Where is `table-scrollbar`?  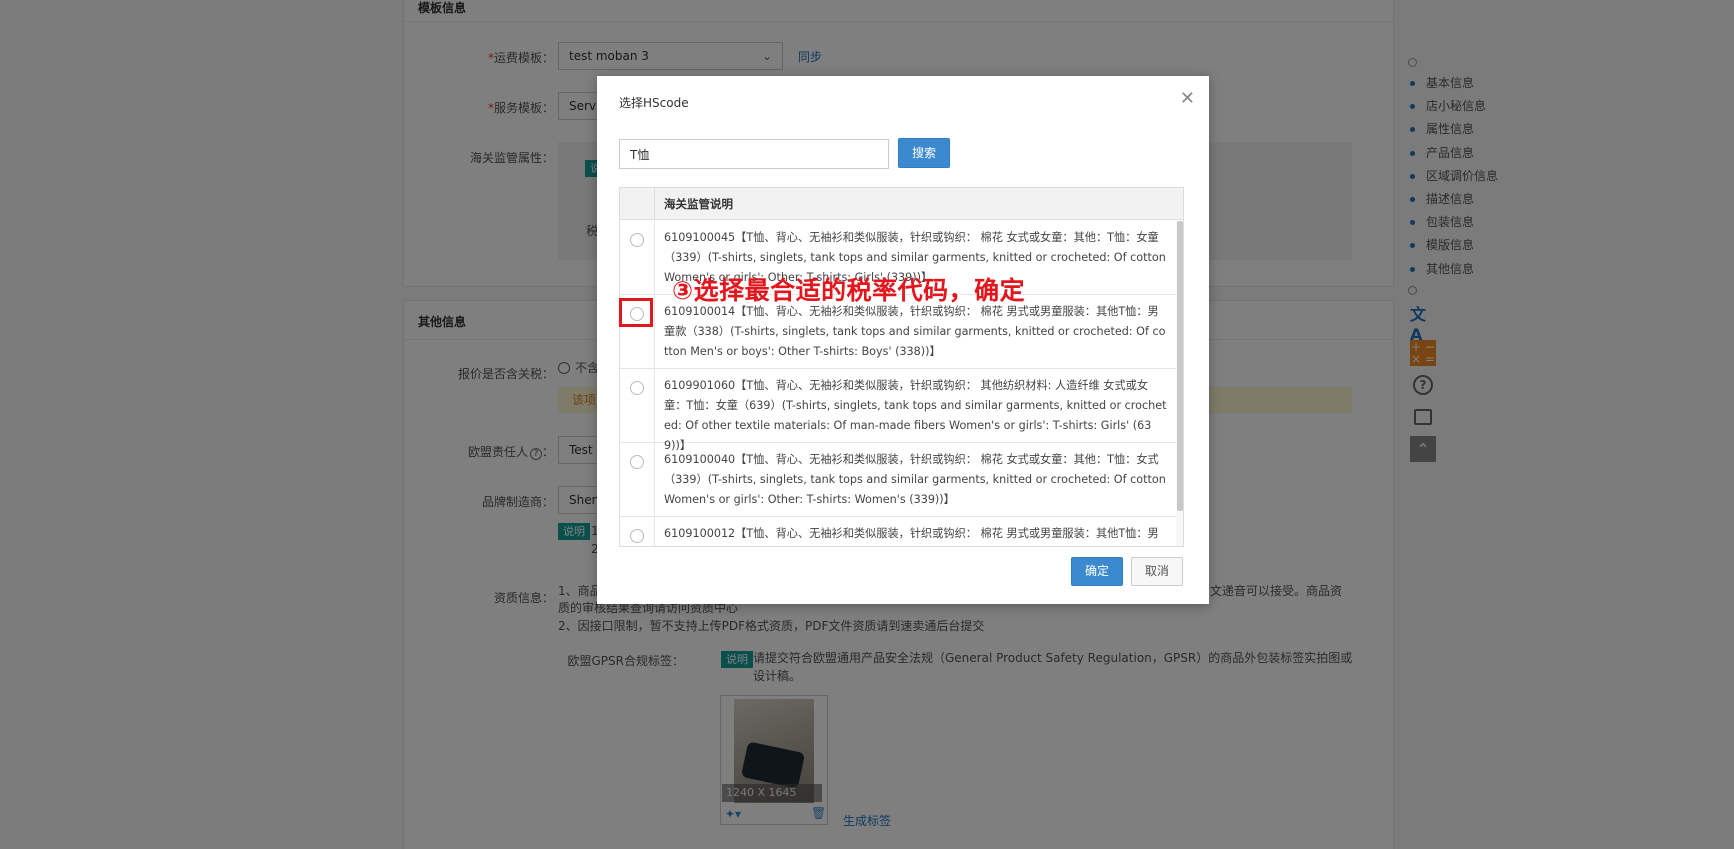 table-scrollbar is located at coordinates (1179, 383).